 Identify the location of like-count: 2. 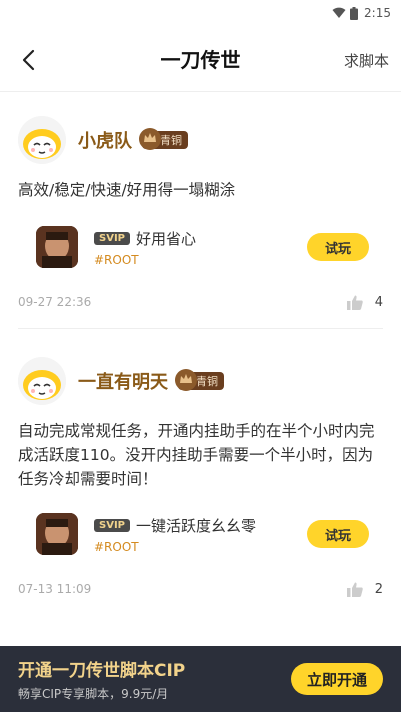
(378, 589).